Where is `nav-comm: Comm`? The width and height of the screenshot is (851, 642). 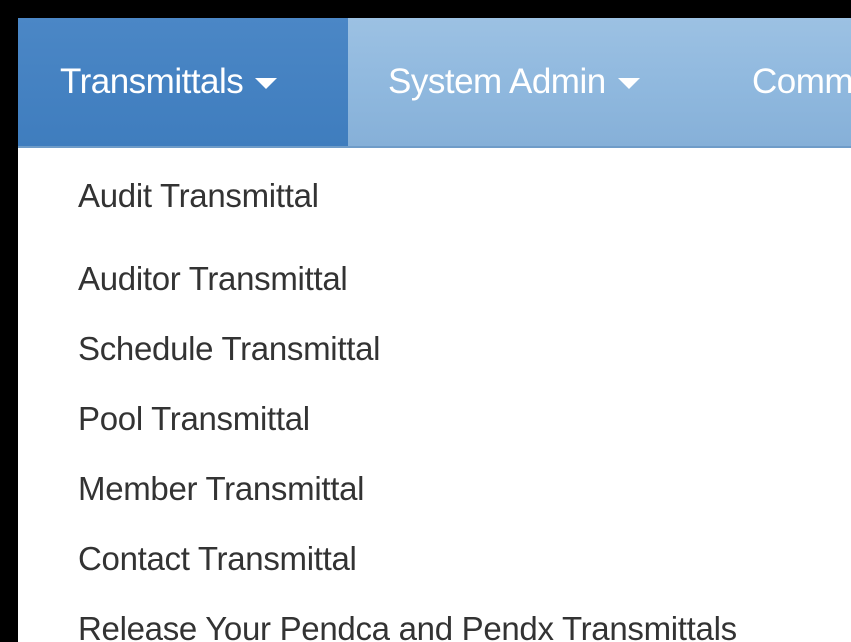 nav-comm: Comm is located at coordinates (792, 82).